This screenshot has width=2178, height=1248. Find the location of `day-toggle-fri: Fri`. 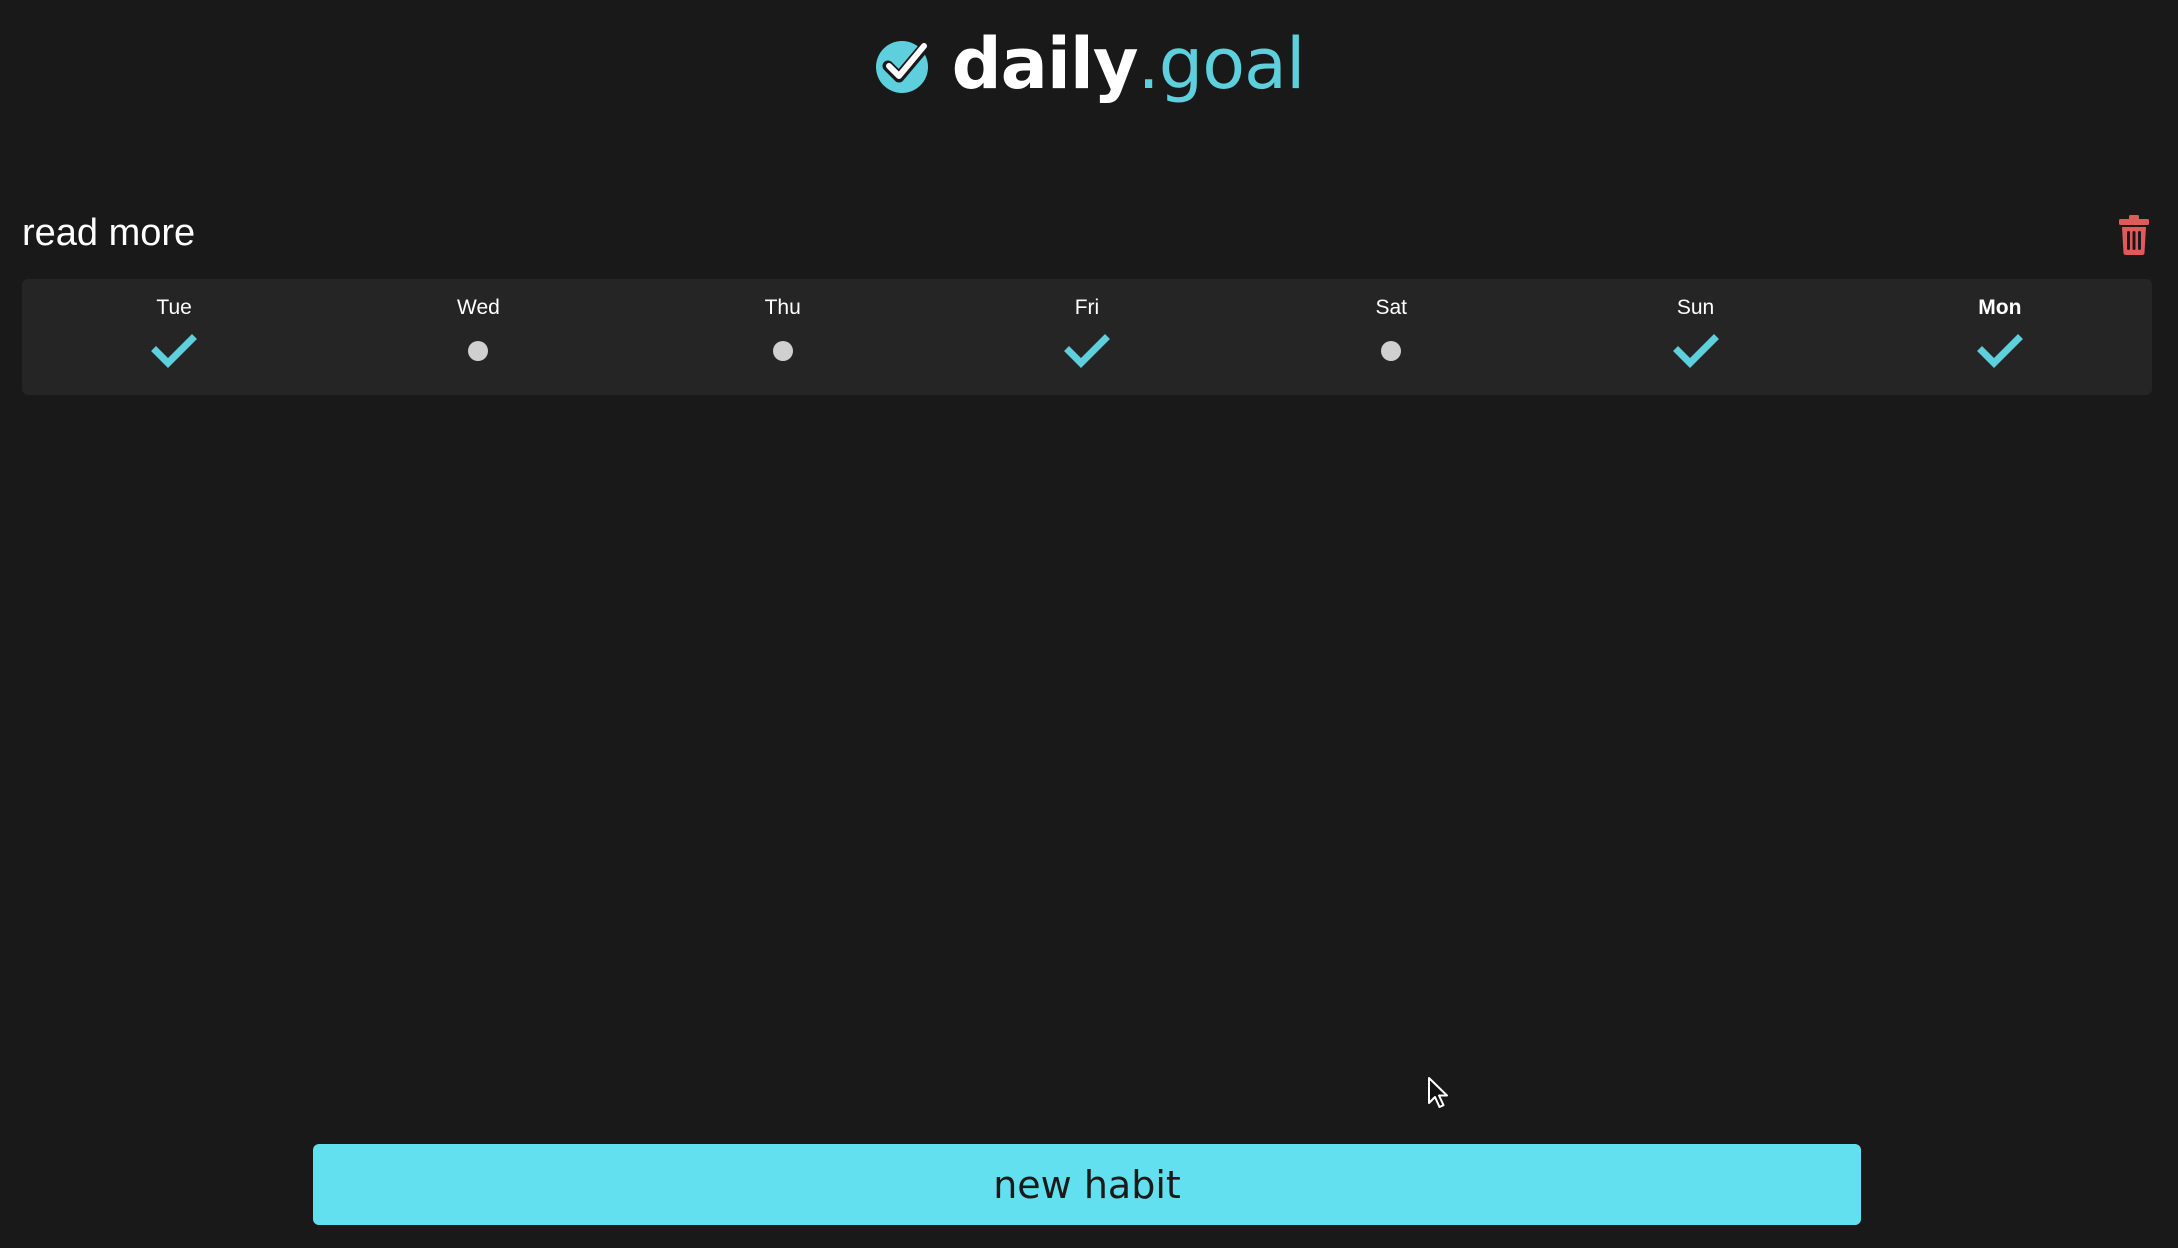

day-toggle-fri: Fri is located at coordinates (1087, 337).